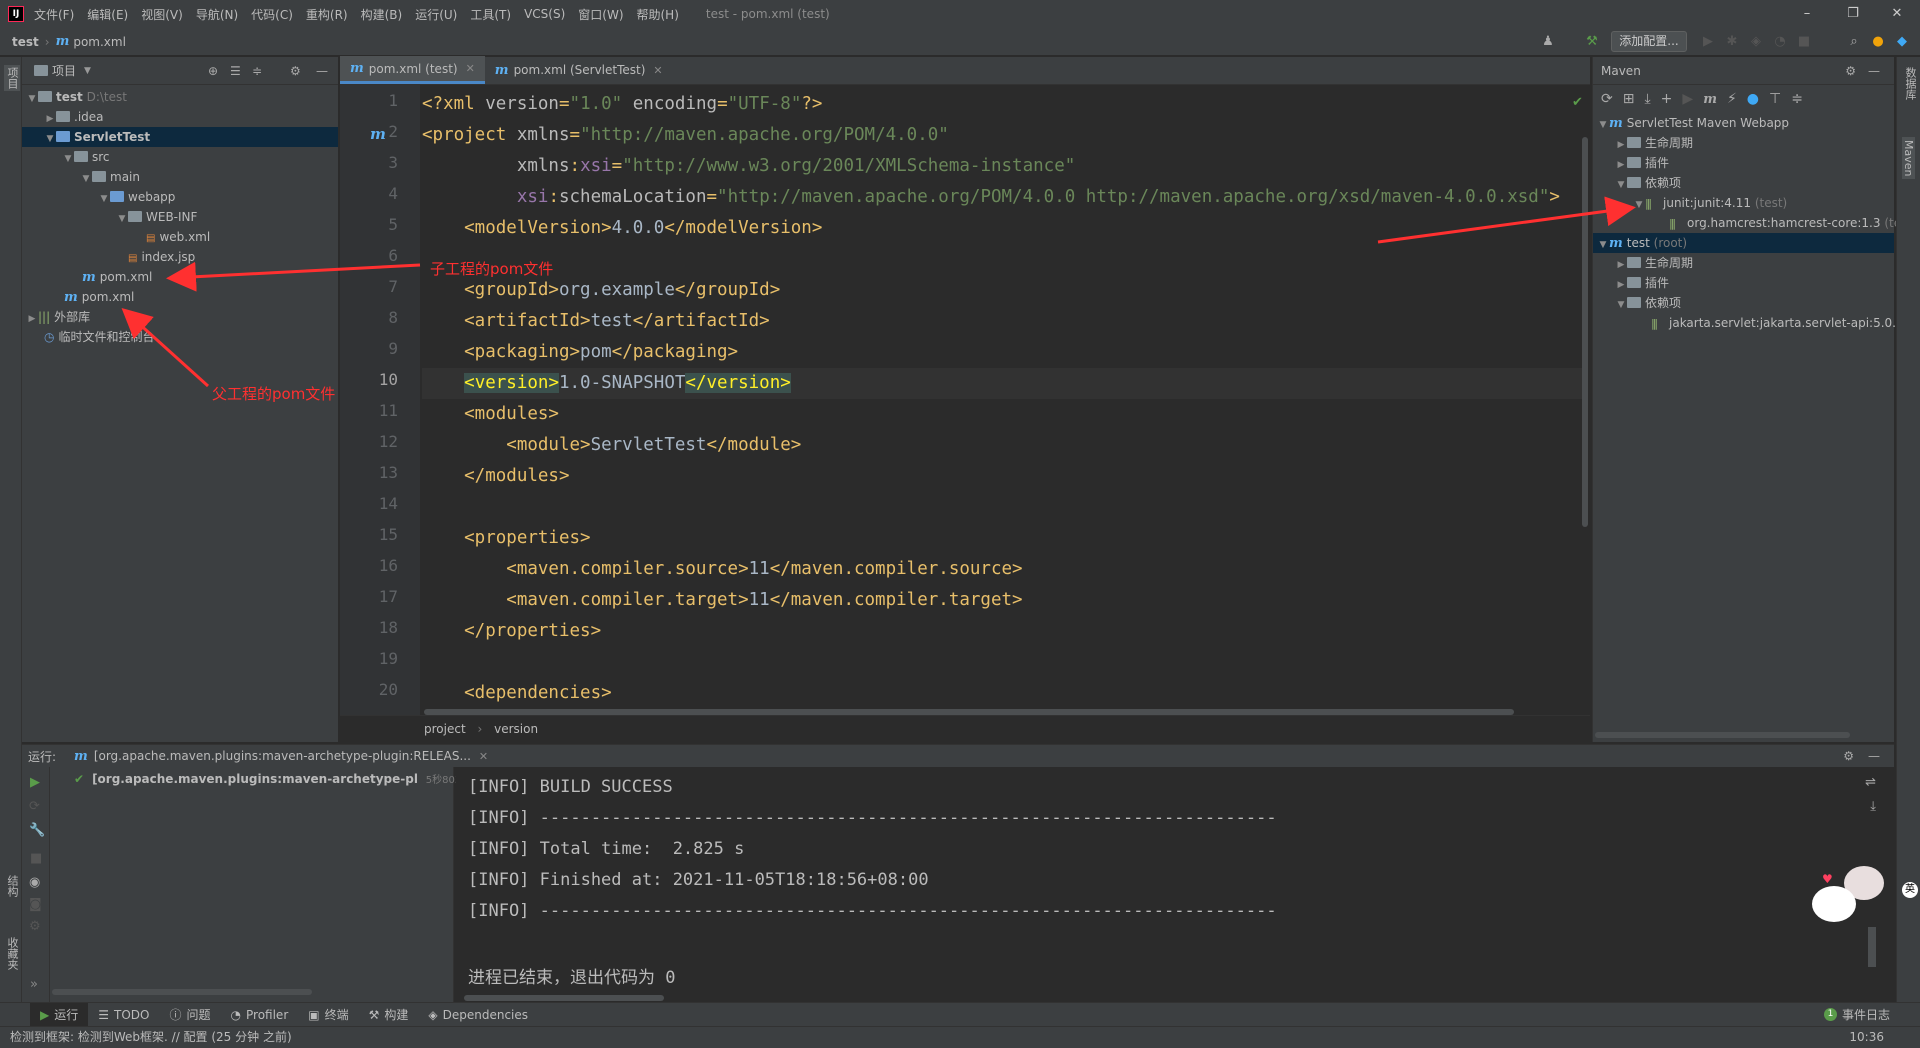 Image resolution: width=1920 pixels, height=1048 pixels. I want to click on ime-indicator: 英, so click(1910, 890).